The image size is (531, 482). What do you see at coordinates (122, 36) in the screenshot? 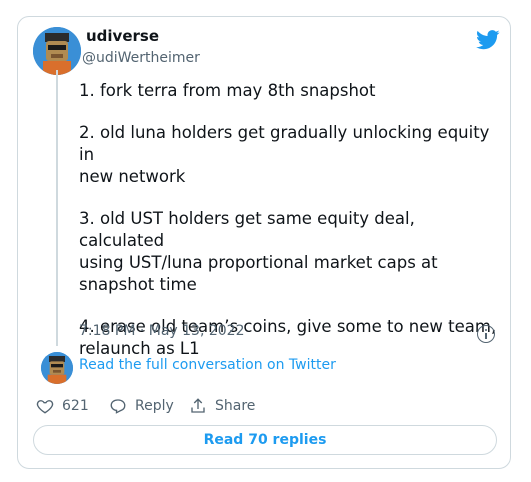
I see `author-name: udiverse` at bounding box center [122, 36].